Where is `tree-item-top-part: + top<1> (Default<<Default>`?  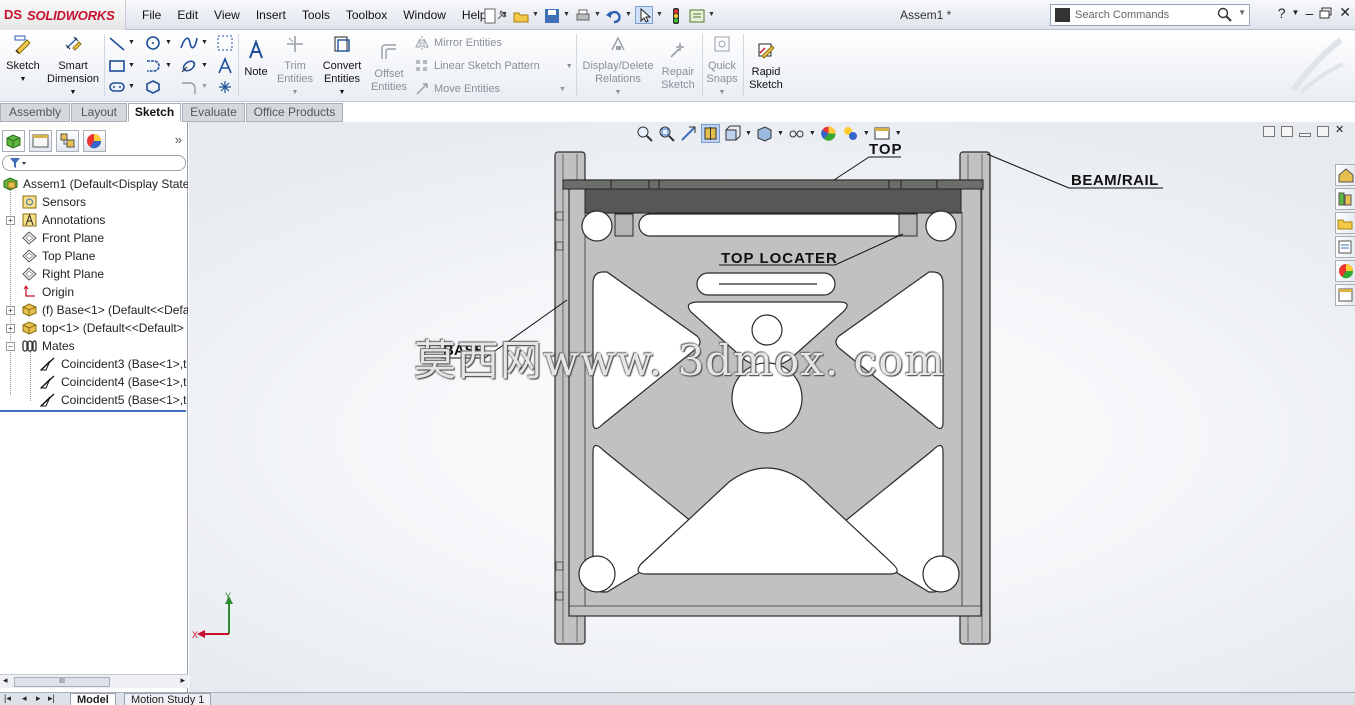 tree-item-top-part: + top<1> (Default<<Default> is located at coordinates (94, 328).